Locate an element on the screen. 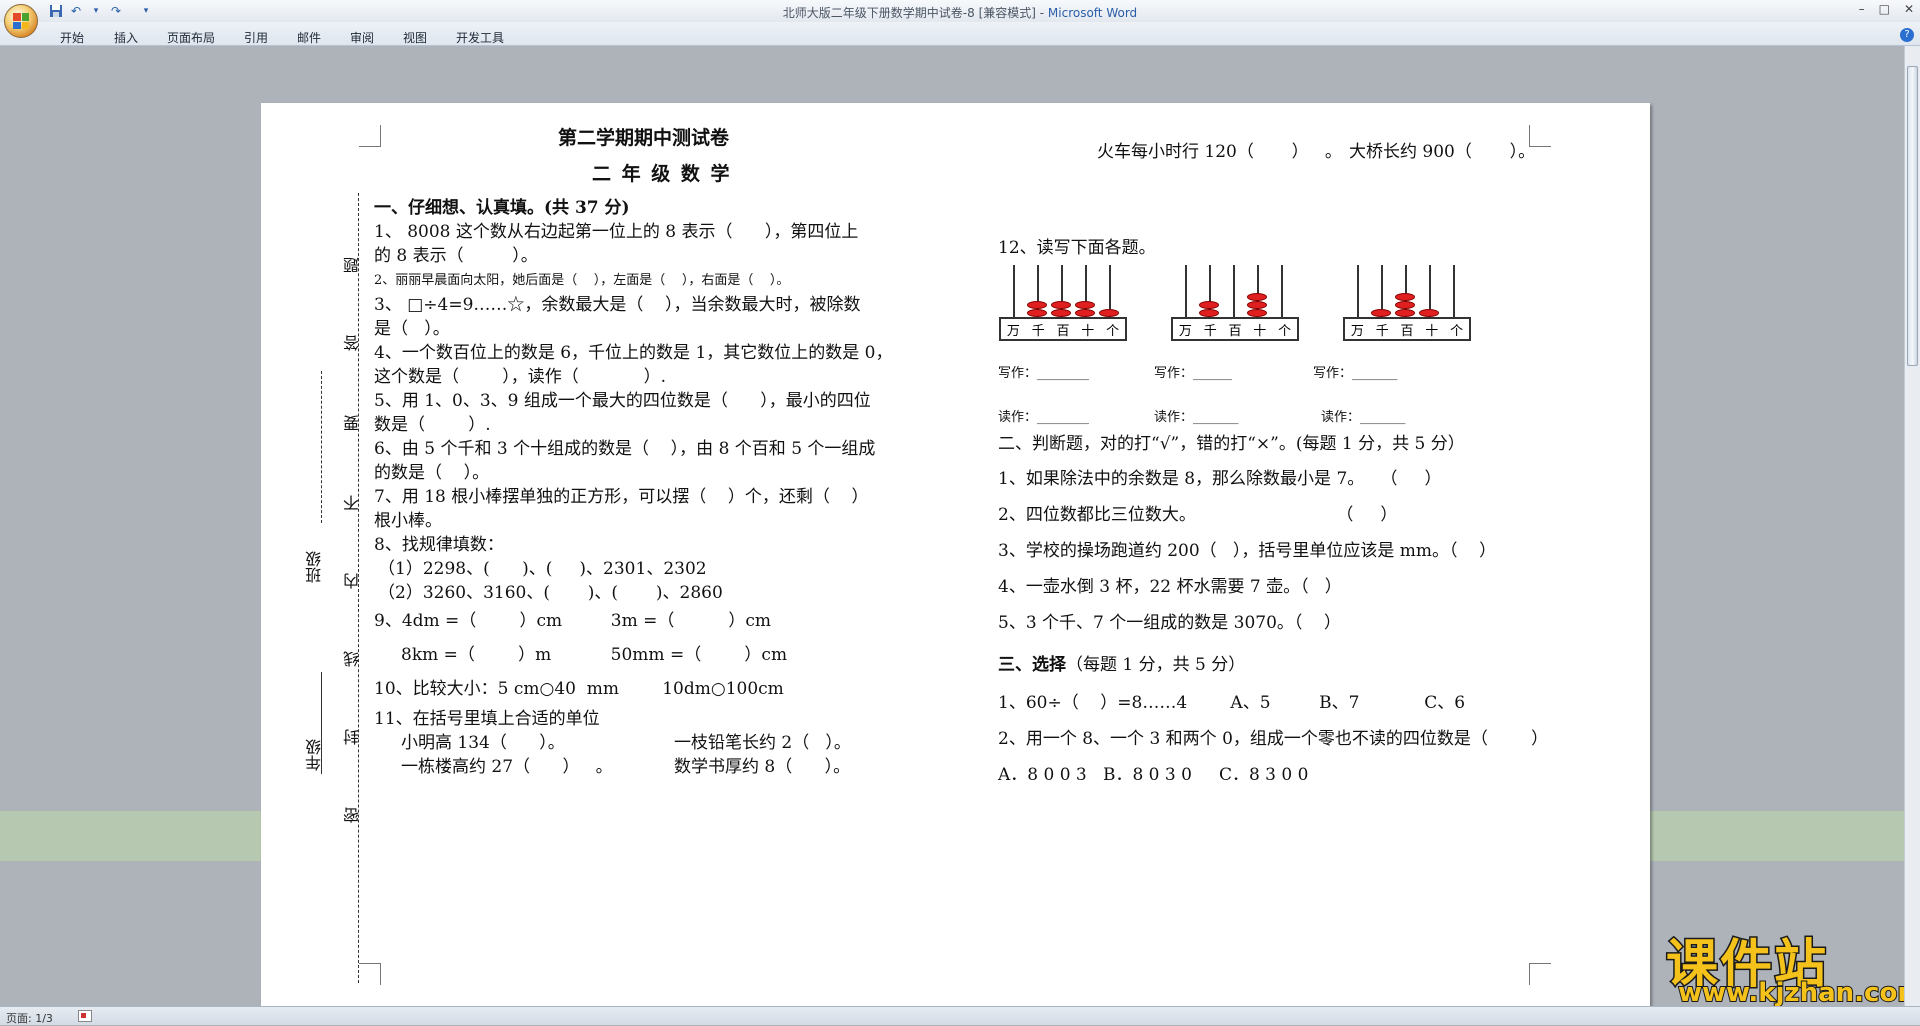 The height and width of the screenshot is (1026, 1920). exam-title: 第二学期期中测试卷 is located at coordinates (644, 138).